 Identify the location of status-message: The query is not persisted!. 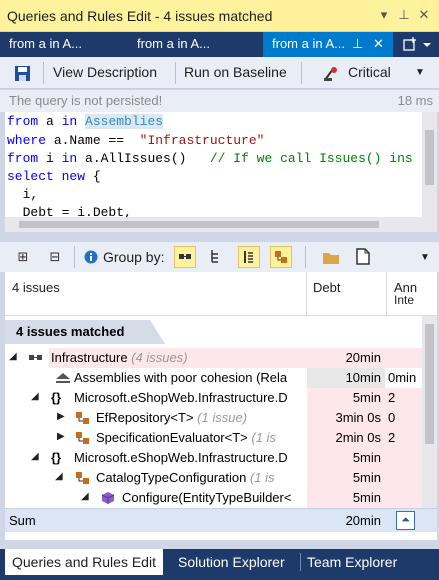
(86, 100).